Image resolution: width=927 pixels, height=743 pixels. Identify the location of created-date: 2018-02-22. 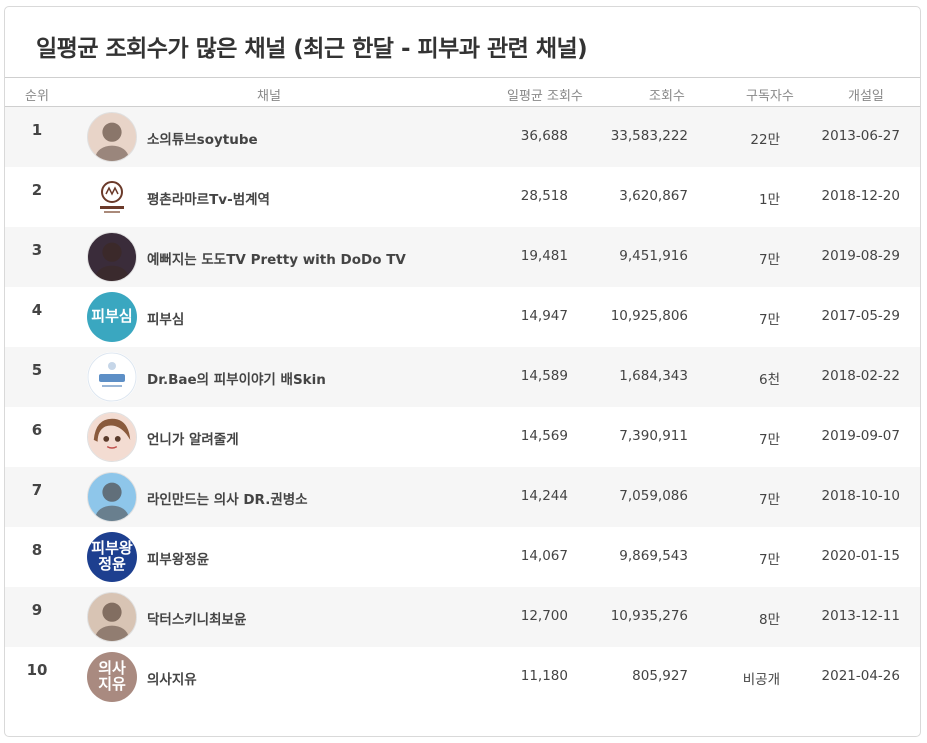
(860, 376).